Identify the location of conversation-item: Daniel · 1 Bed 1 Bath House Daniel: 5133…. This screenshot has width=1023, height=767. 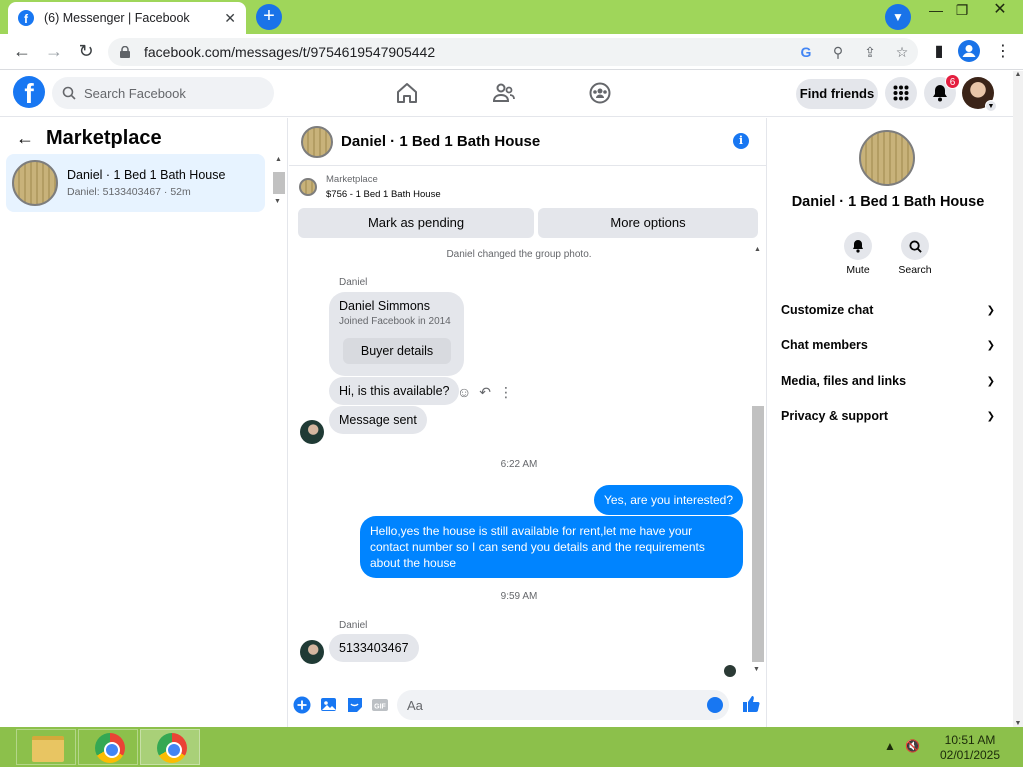
(135, 183).